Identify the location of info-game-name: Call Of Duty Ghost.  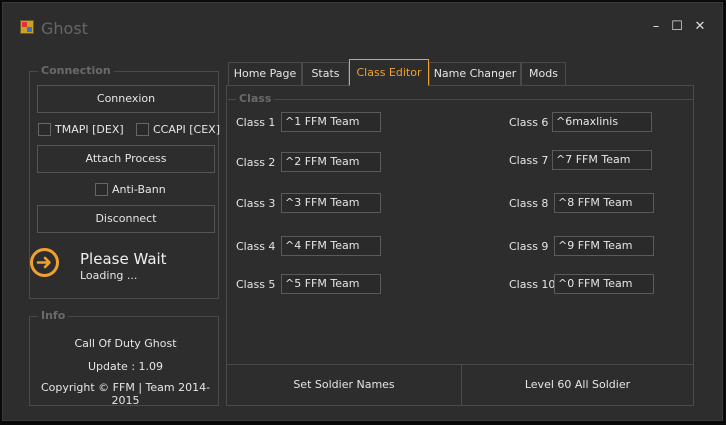
(125, 343).